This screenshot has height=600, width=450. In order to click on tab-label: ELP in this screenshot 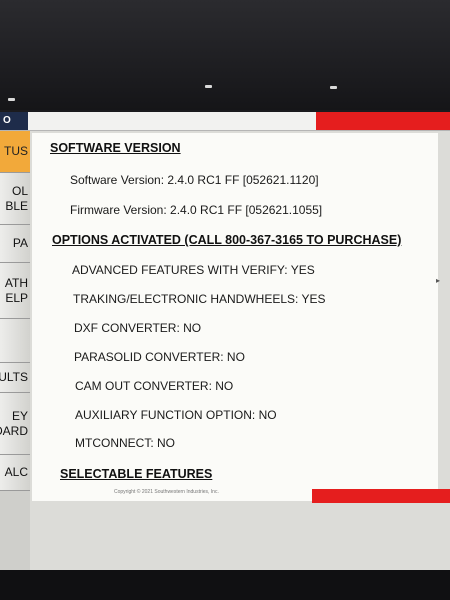, I will do `click(16, 297)`.